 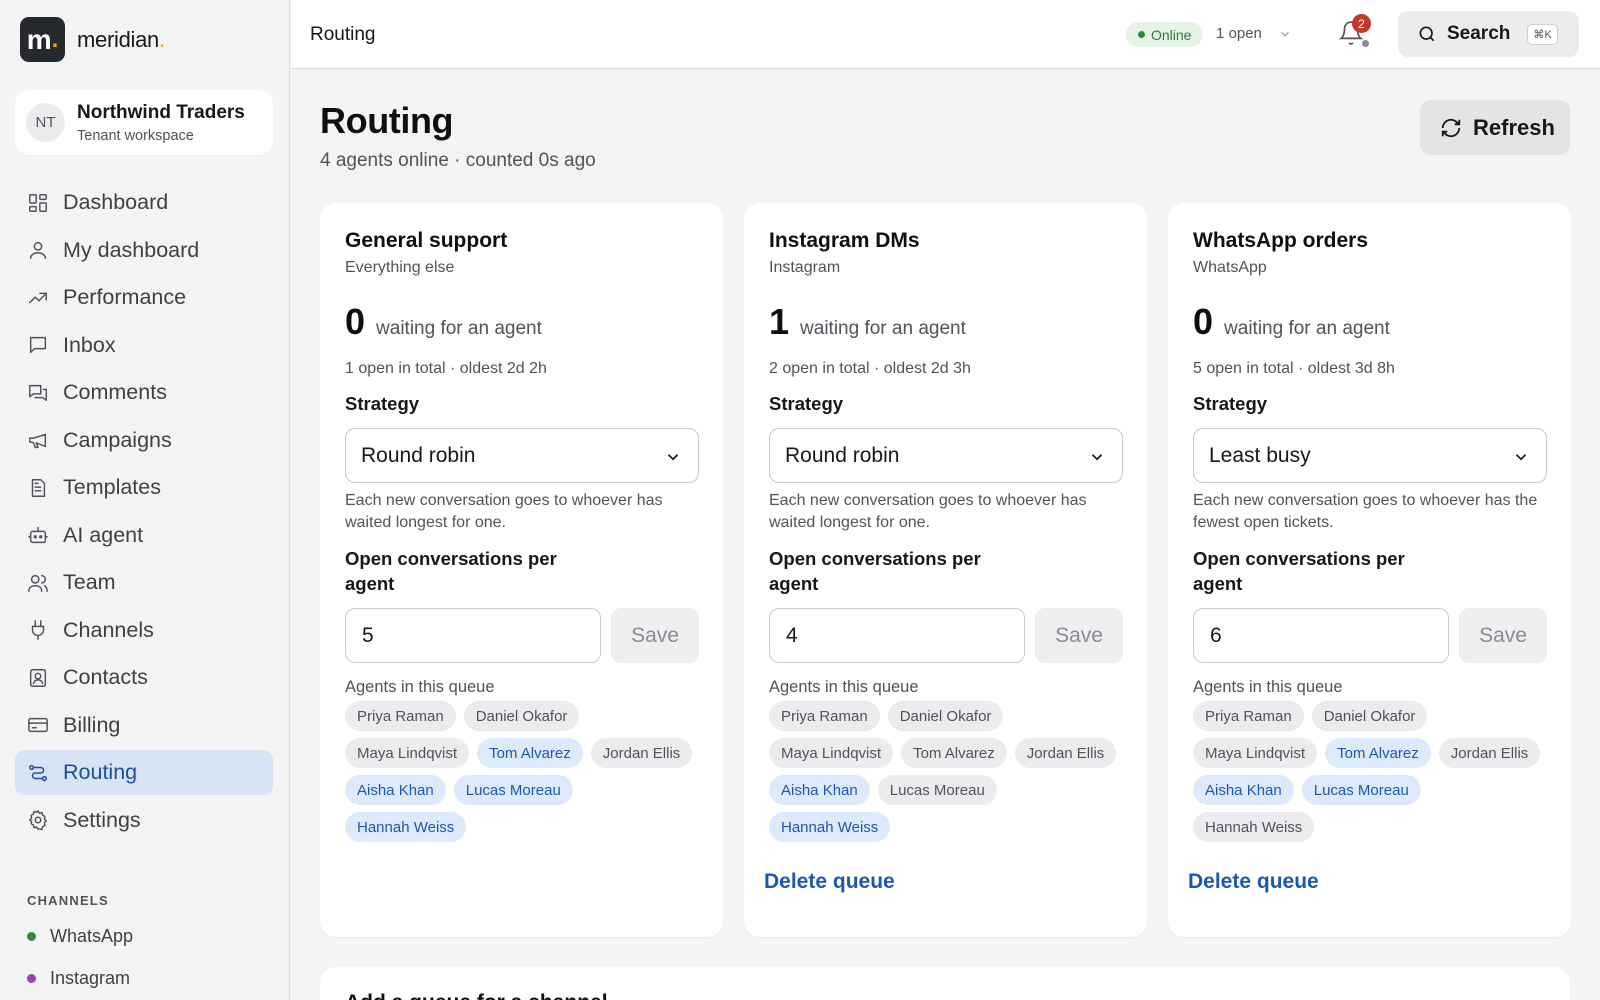 I want to click on comments-icon, so click(x=38, y=393).